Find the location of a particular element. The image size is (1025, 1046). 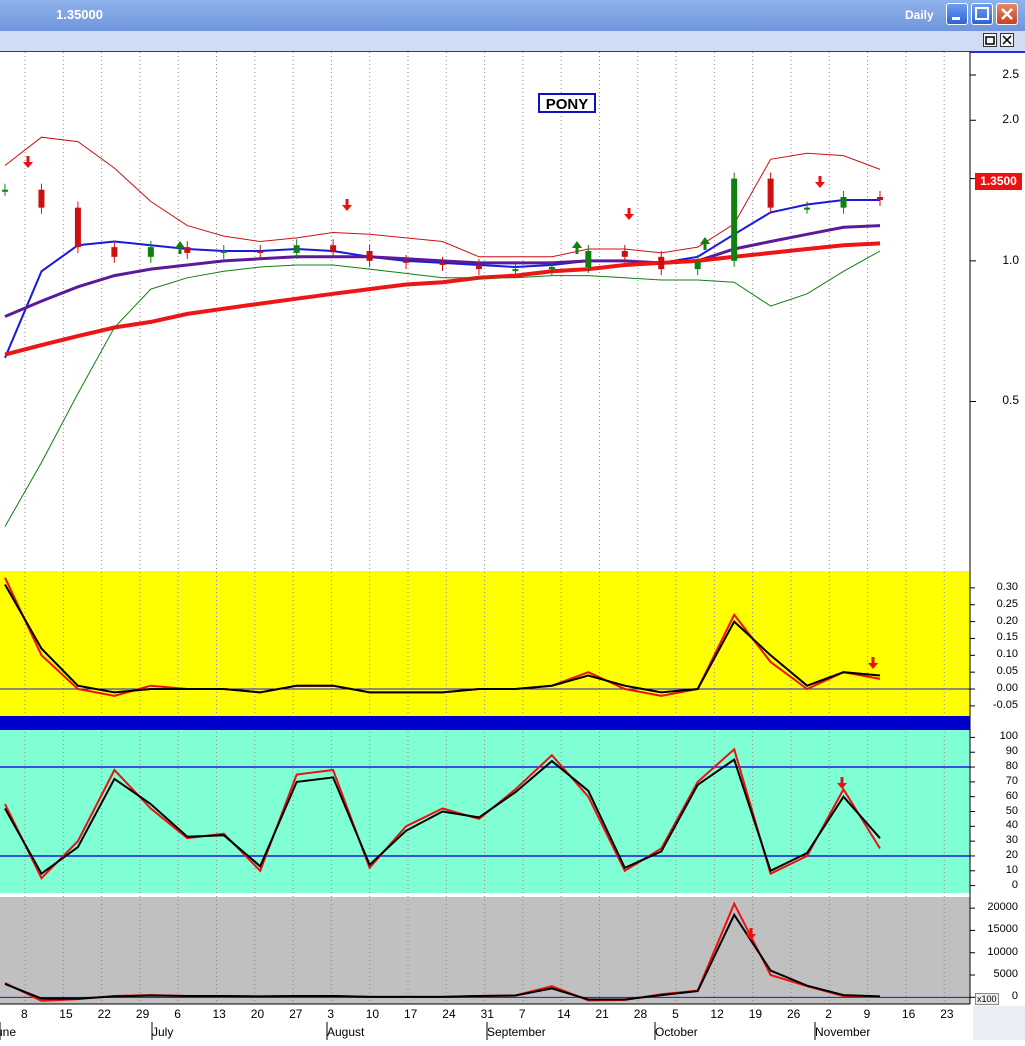

status-corner is located at coordinates (999, 1023).